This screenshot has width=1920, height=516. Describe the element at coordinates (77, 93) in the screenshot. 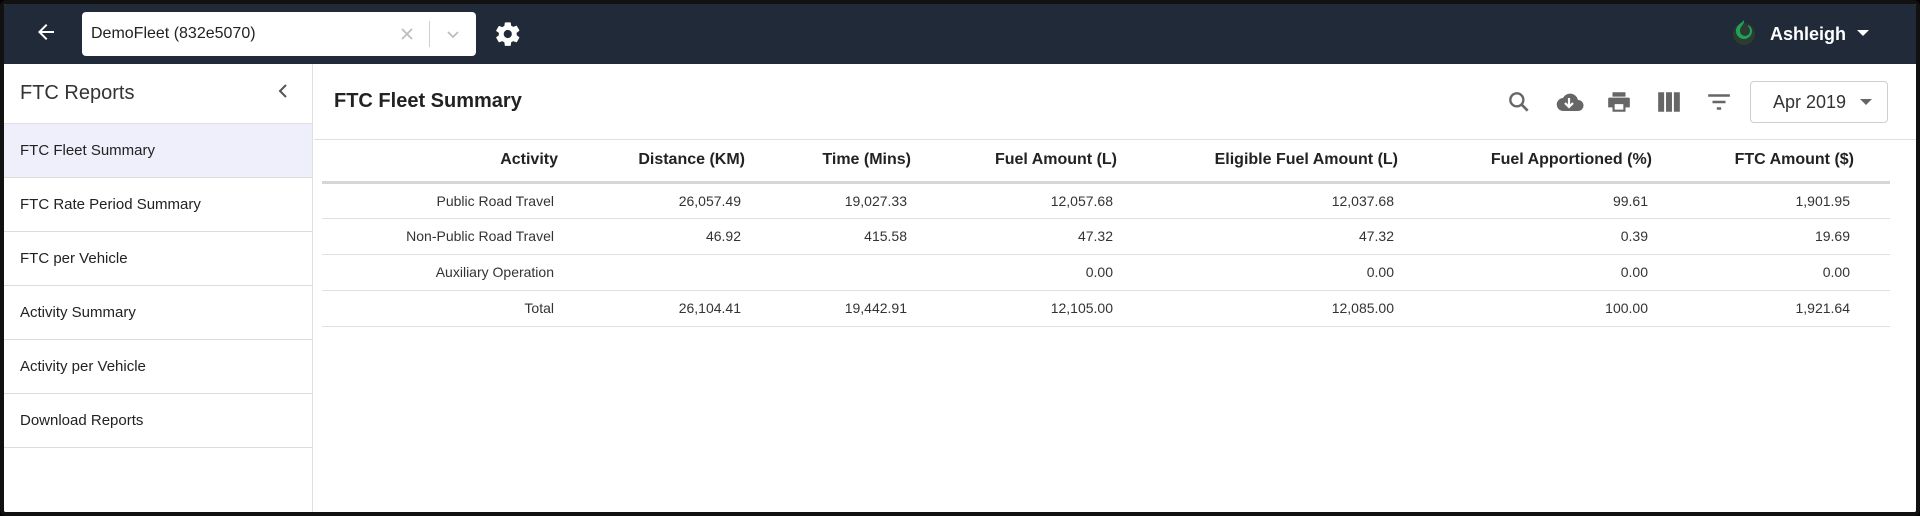

I see `sidebar-title: FTC Reports` at that location.